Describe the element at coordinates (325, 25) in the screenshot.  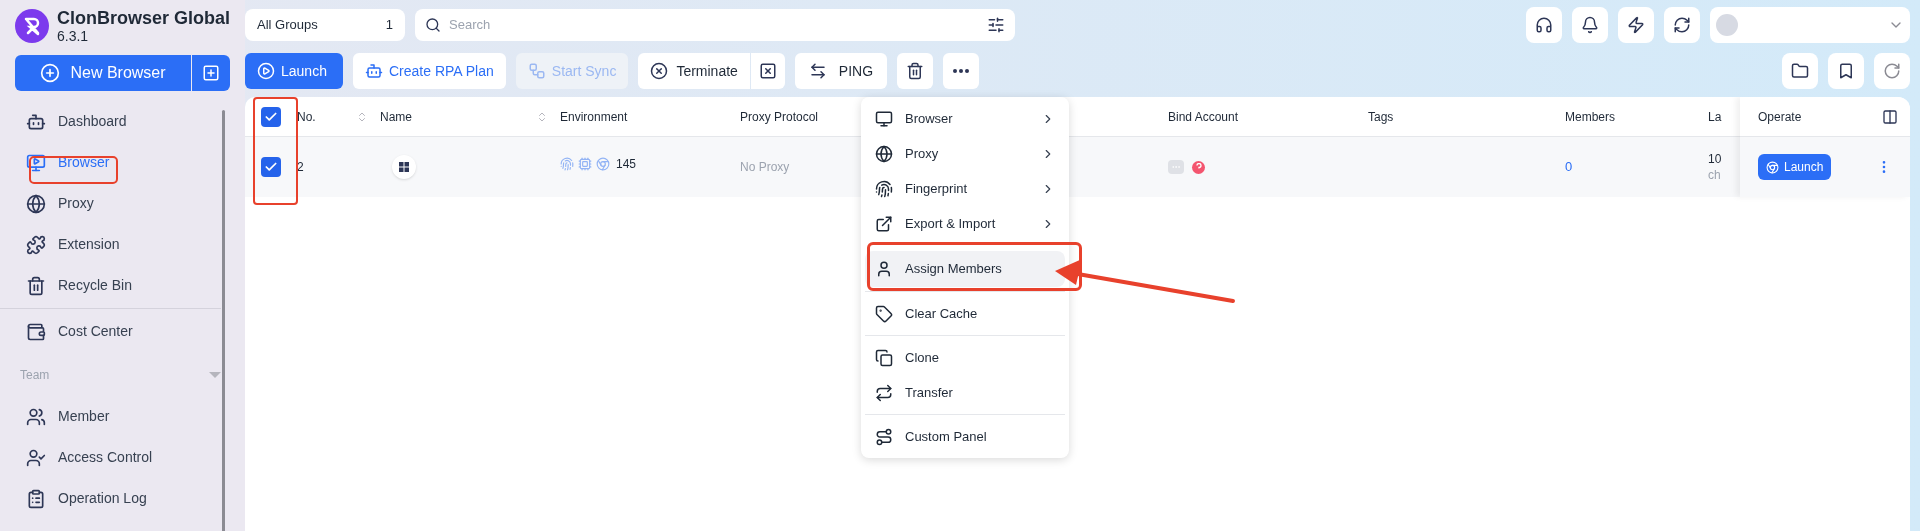
I see `group-selector: All Groups 1` at that location.